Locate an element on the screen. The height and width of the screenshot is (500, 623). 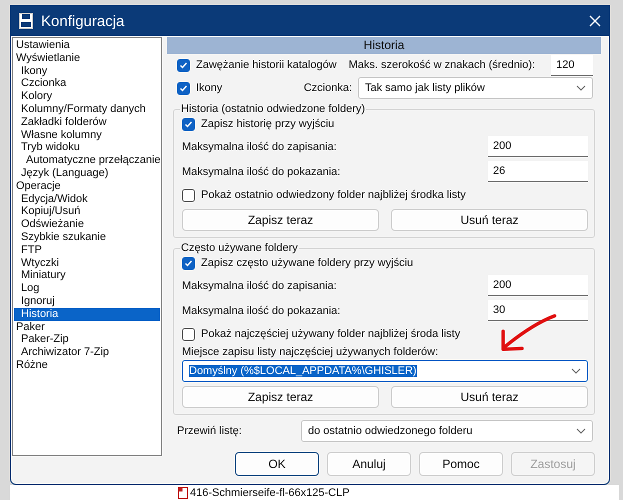
scroll-dropdown: do ostatnio odwiedzonego folderu is located at coordinates (447, 431).